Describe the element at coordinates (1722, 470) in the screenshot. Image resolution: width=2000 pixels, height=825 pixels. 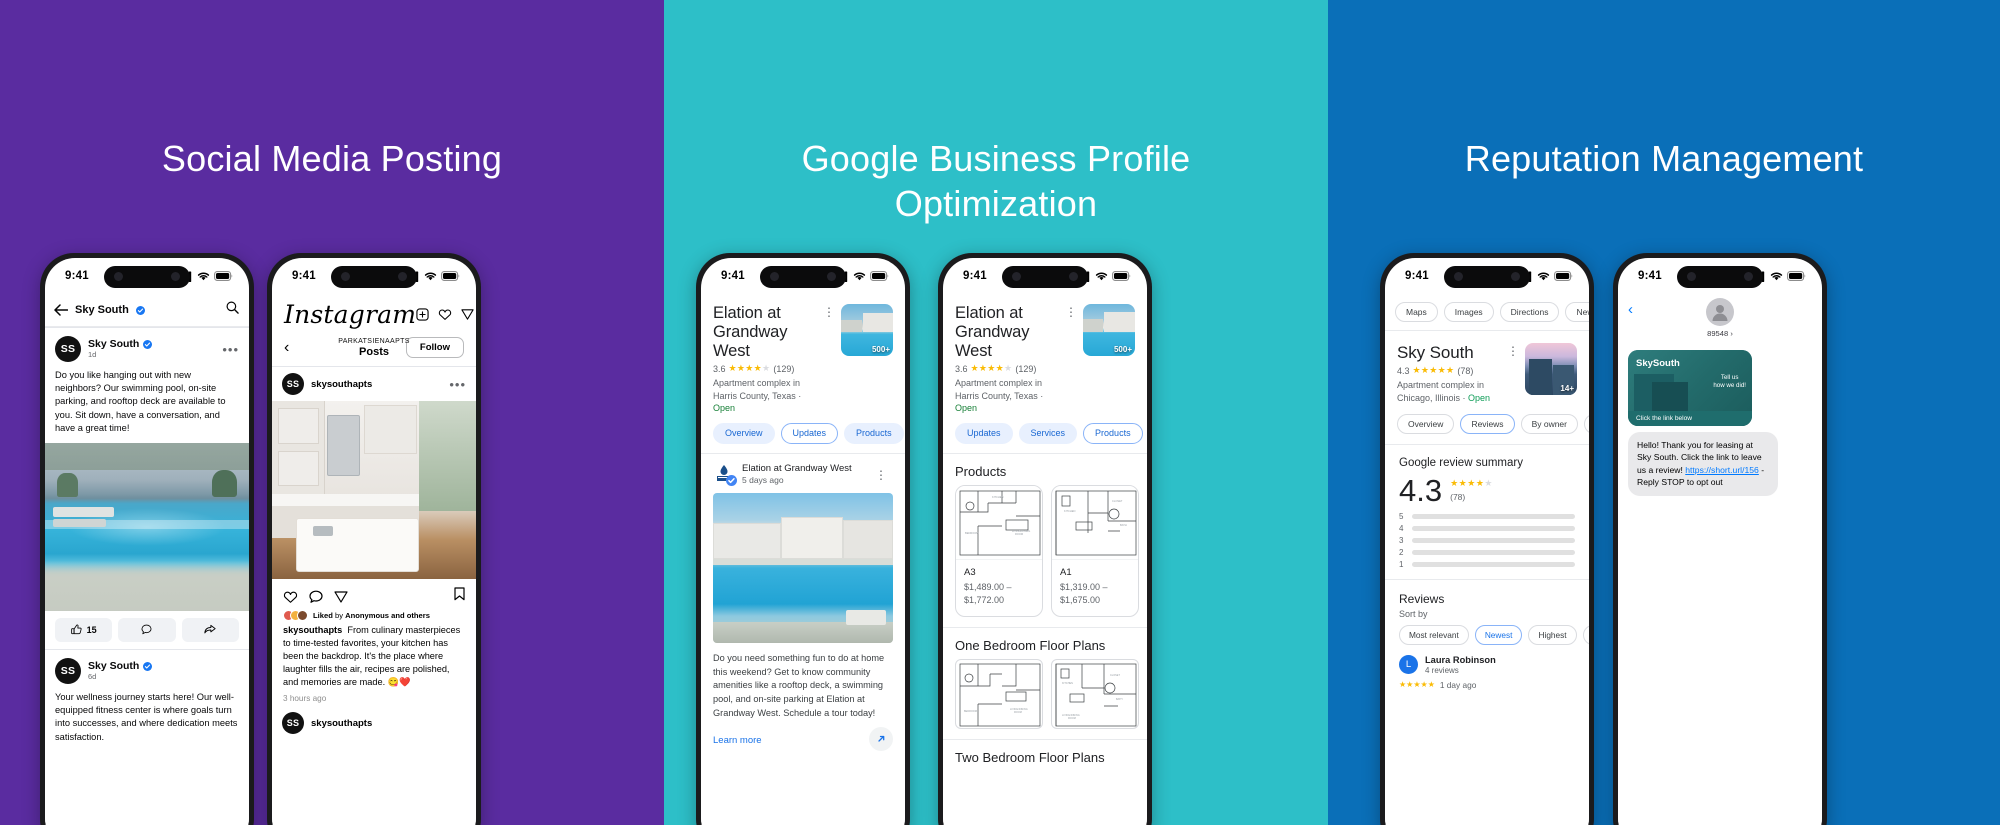
I see `sms-review-link: https://short.url/156` at that location.